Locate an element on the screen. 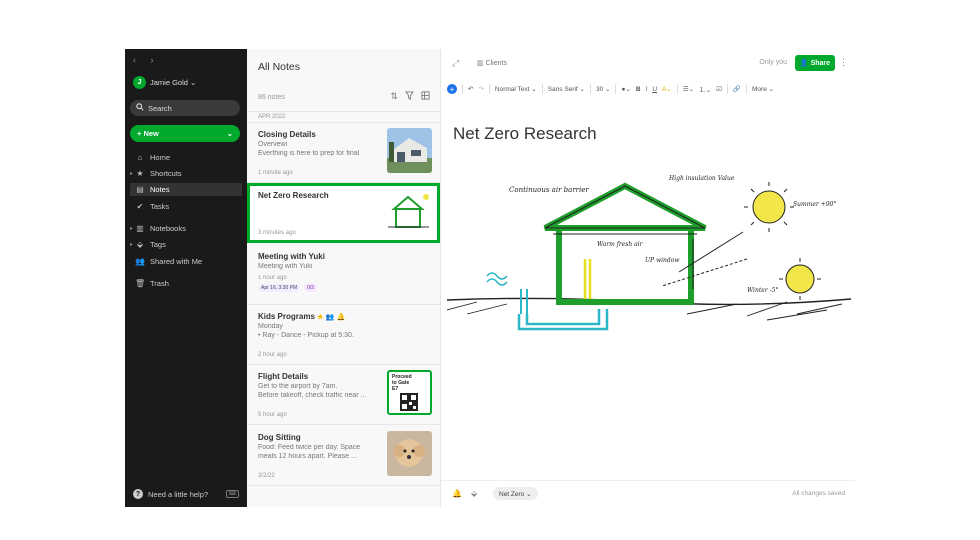  redo-icon: ↷ is located at coordinates (480, 89).